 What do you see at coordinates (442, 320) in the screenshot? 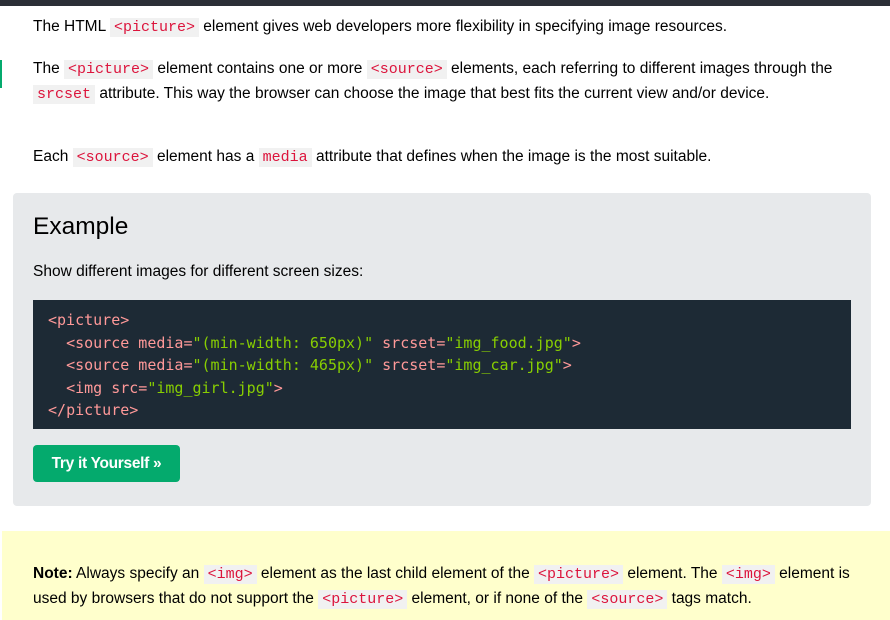
I see `code-line: <picture>` at bounding box center [442, 320].